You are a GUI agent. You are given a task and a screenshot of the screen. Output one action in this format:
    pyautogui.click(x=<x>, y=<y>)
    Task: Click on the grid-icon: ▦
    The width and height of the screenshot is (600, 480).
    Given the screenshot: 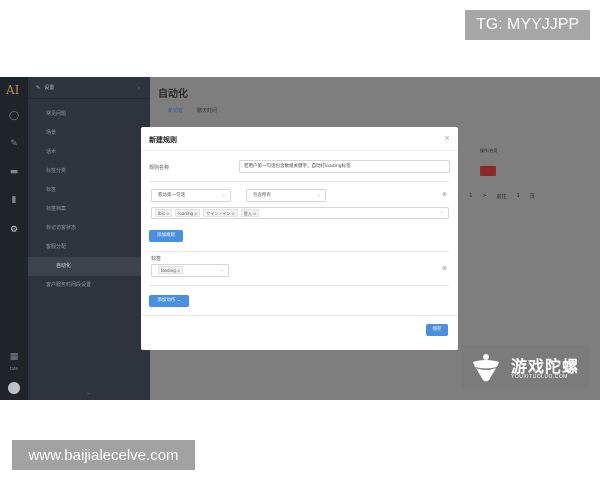 What is the action you would take?
    pyautogui.click(x=14, y=357)
    